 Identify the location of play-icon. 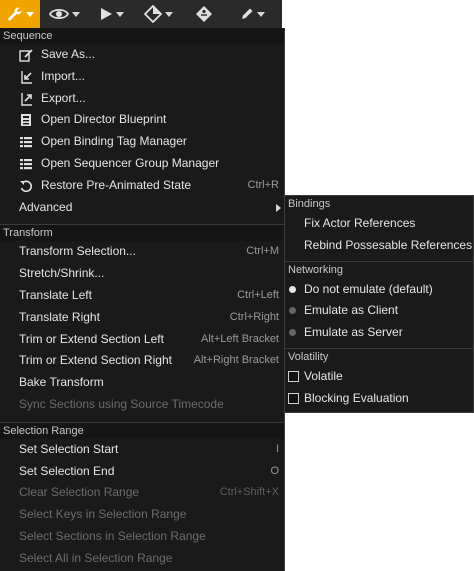
(106, 14).